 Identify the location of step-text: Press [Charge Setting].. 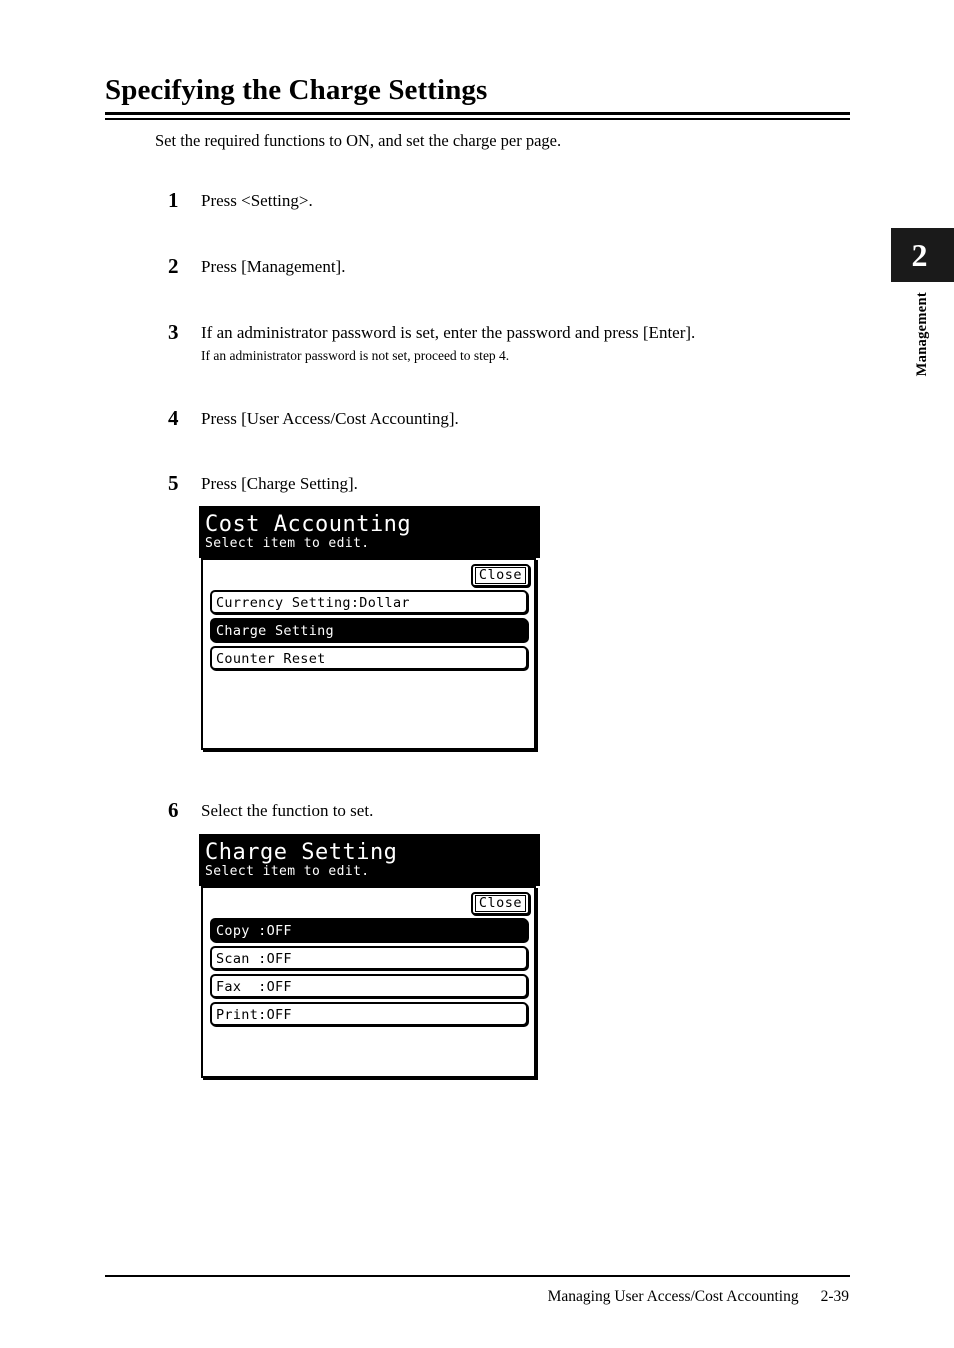
(279, 483).